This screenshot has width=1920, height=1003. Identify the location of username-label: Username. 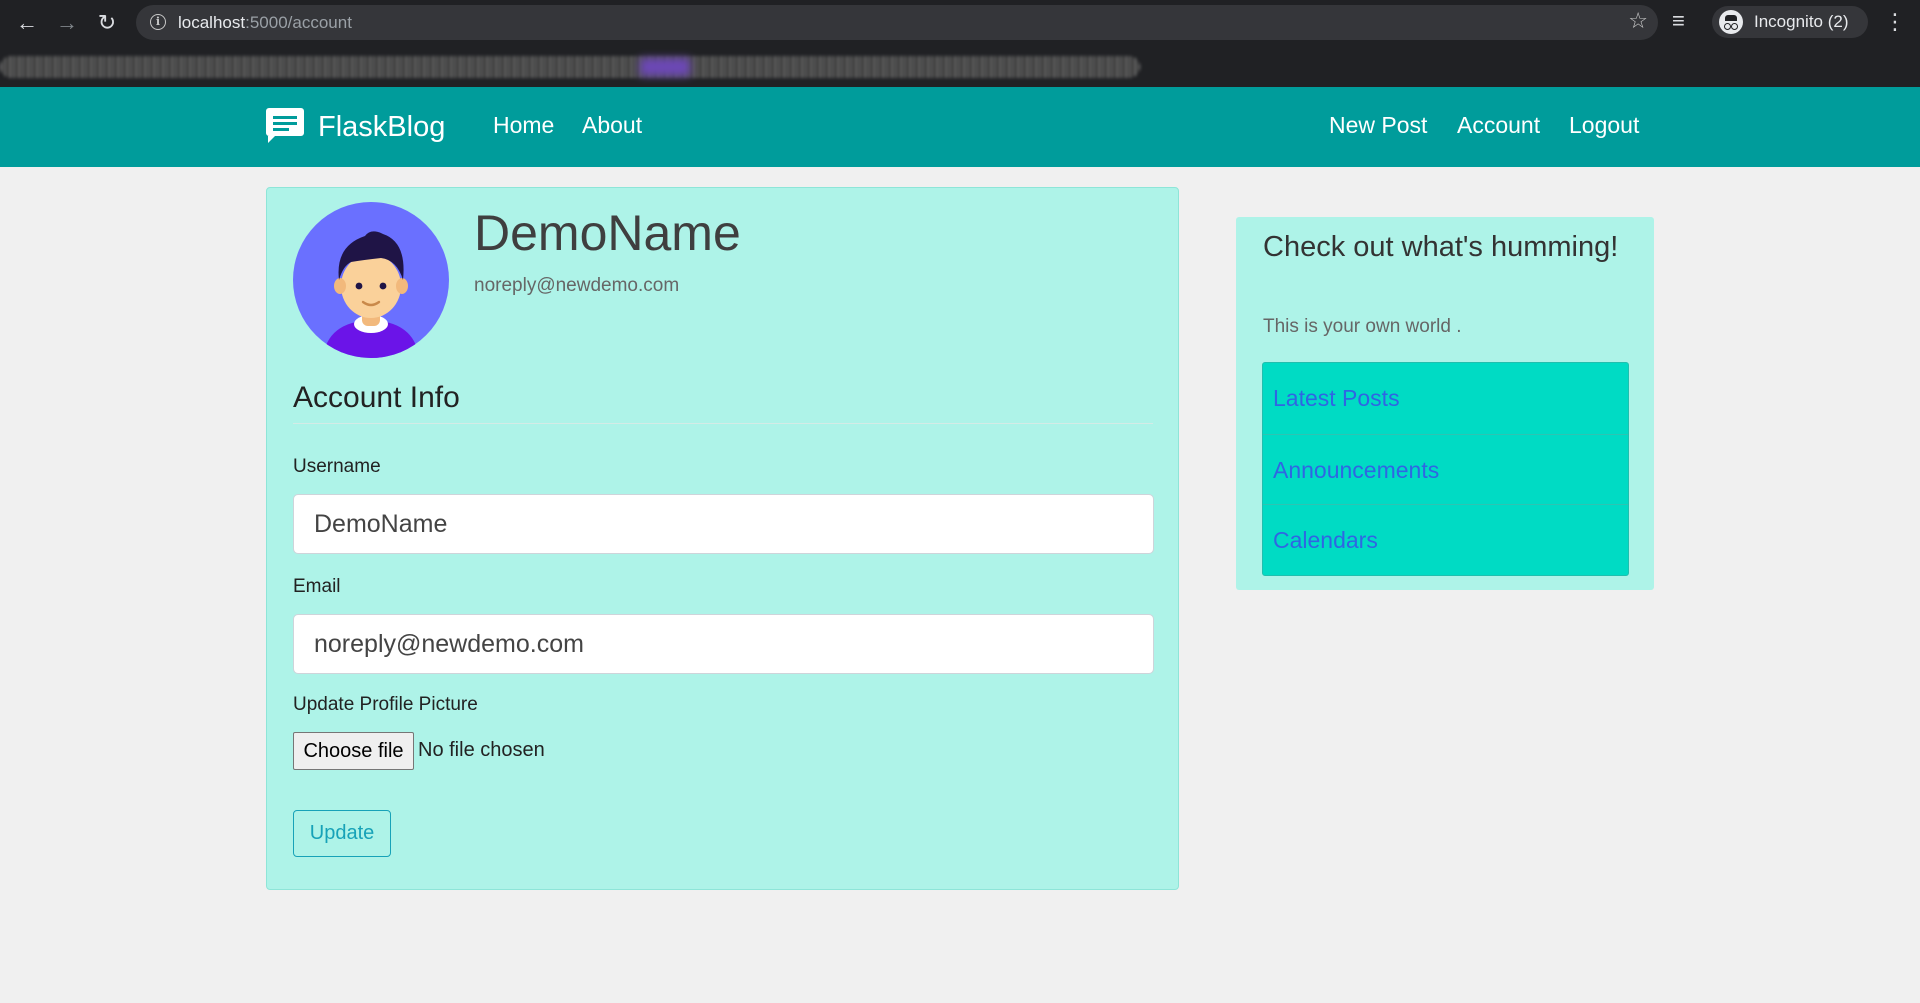
(337, 466).